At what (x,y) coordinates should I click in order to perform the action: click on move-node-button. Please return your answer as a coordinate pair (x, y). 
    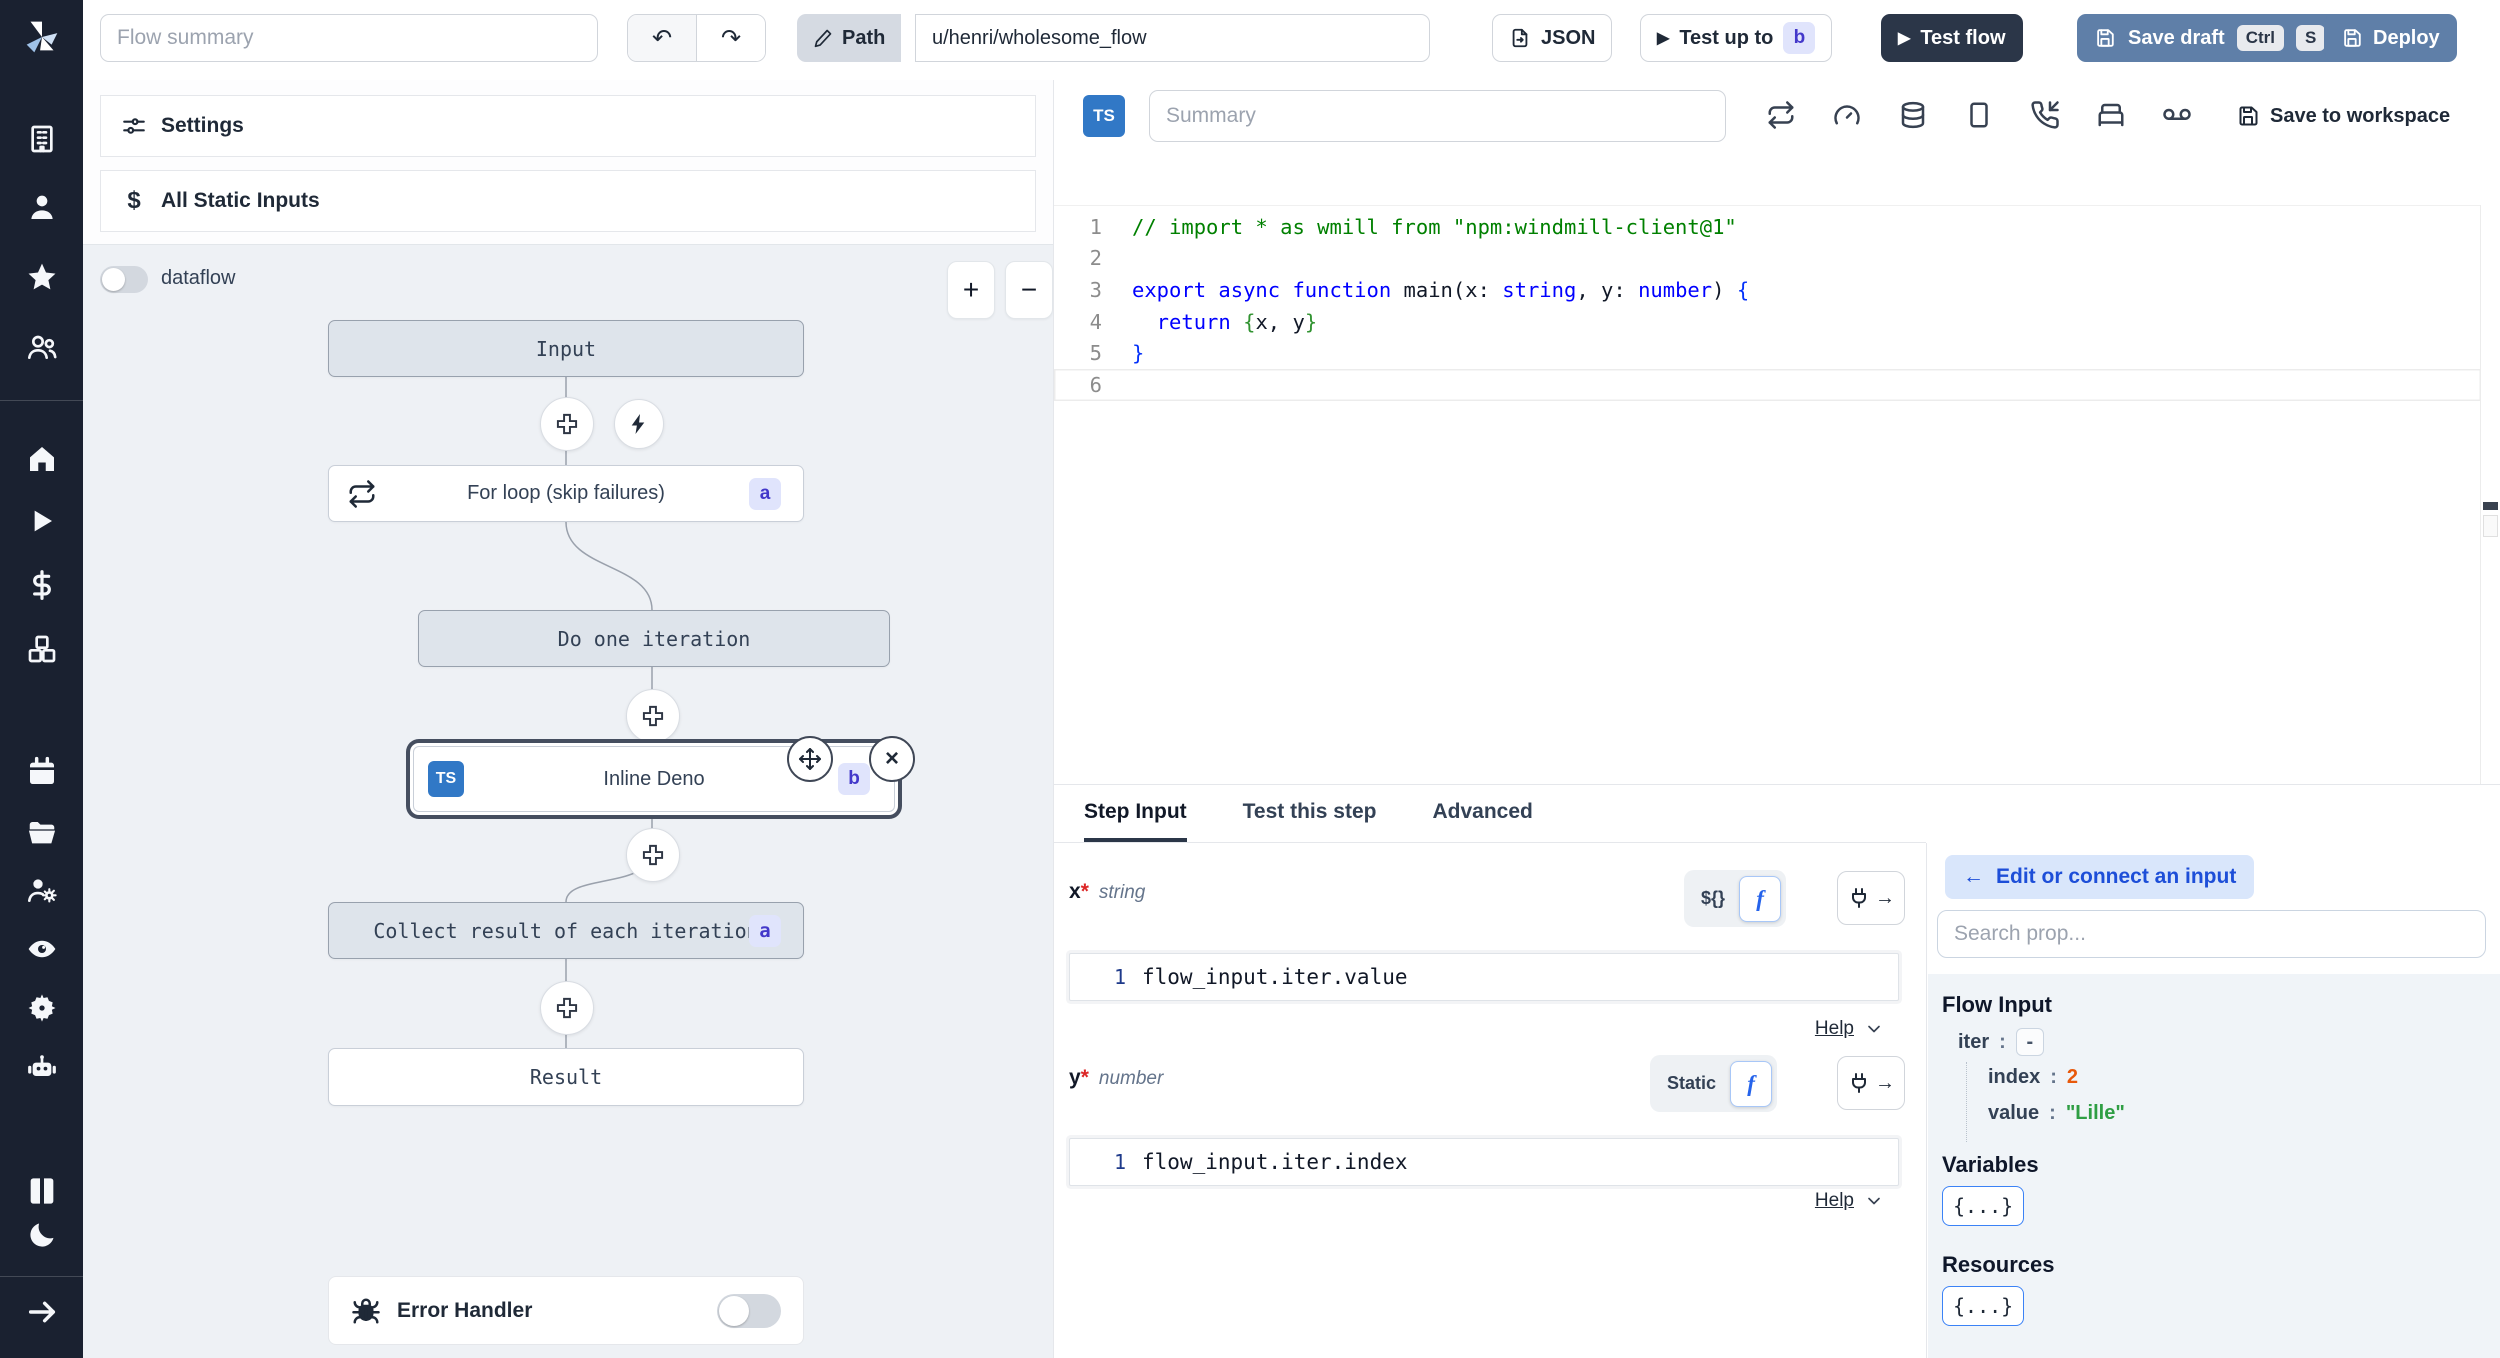
    Looking at the image, I should click on (810, 759).